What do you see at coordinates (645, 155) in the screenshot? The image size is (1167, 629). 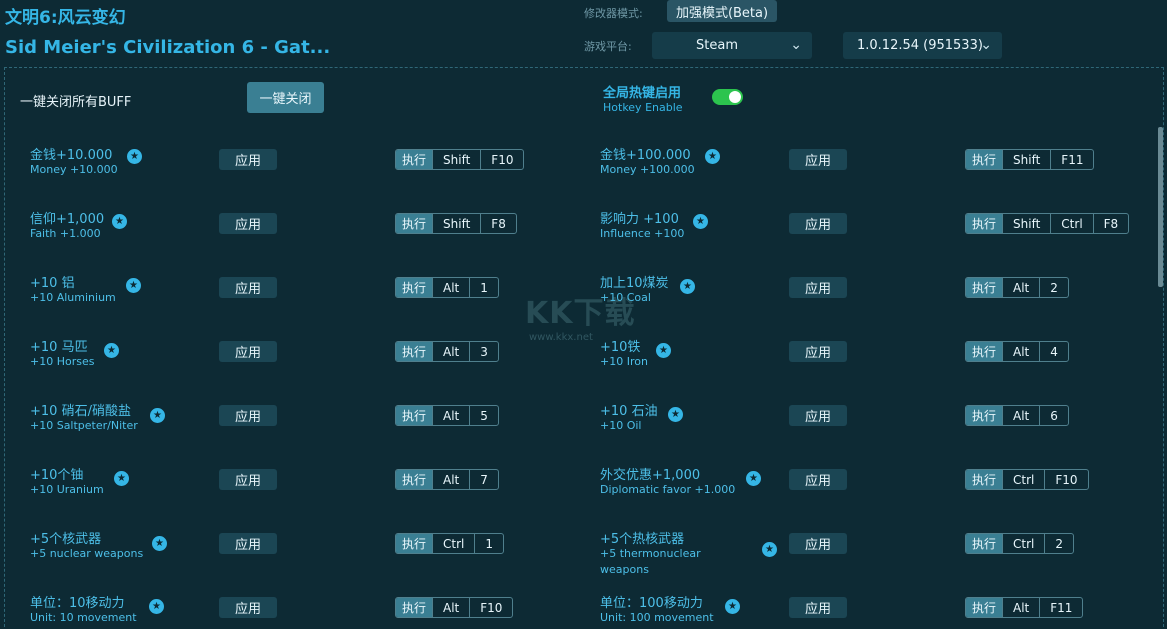 I see `cheat-name-cn: 金钱+100.000` at bounding box center [645, 155].